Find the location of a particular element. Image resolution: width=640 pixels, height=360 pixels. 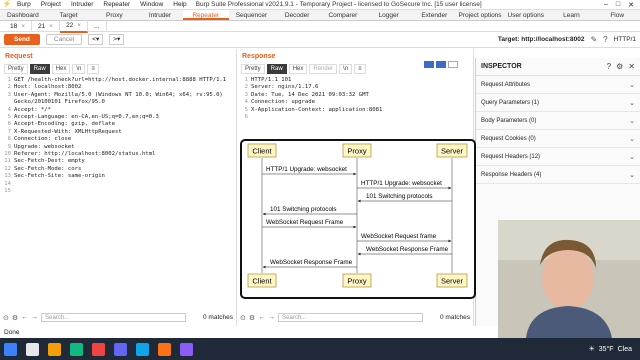

burp-taskbar-icon is located at coordinates (164, 349).